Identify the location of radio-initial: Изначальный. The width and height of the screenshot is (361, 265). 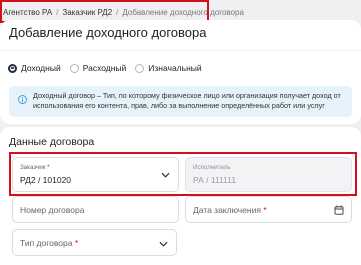
(168, 68).